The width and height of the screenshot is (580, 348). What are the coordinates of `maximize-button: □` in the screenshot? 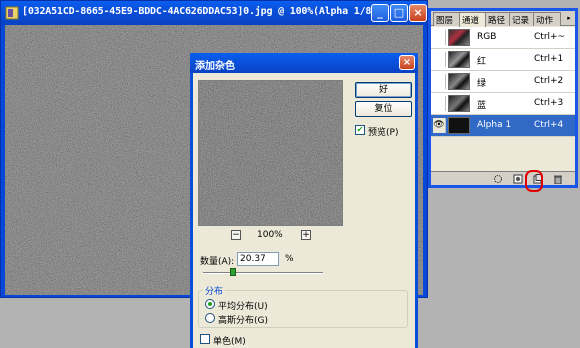 It's located at (399, 13).